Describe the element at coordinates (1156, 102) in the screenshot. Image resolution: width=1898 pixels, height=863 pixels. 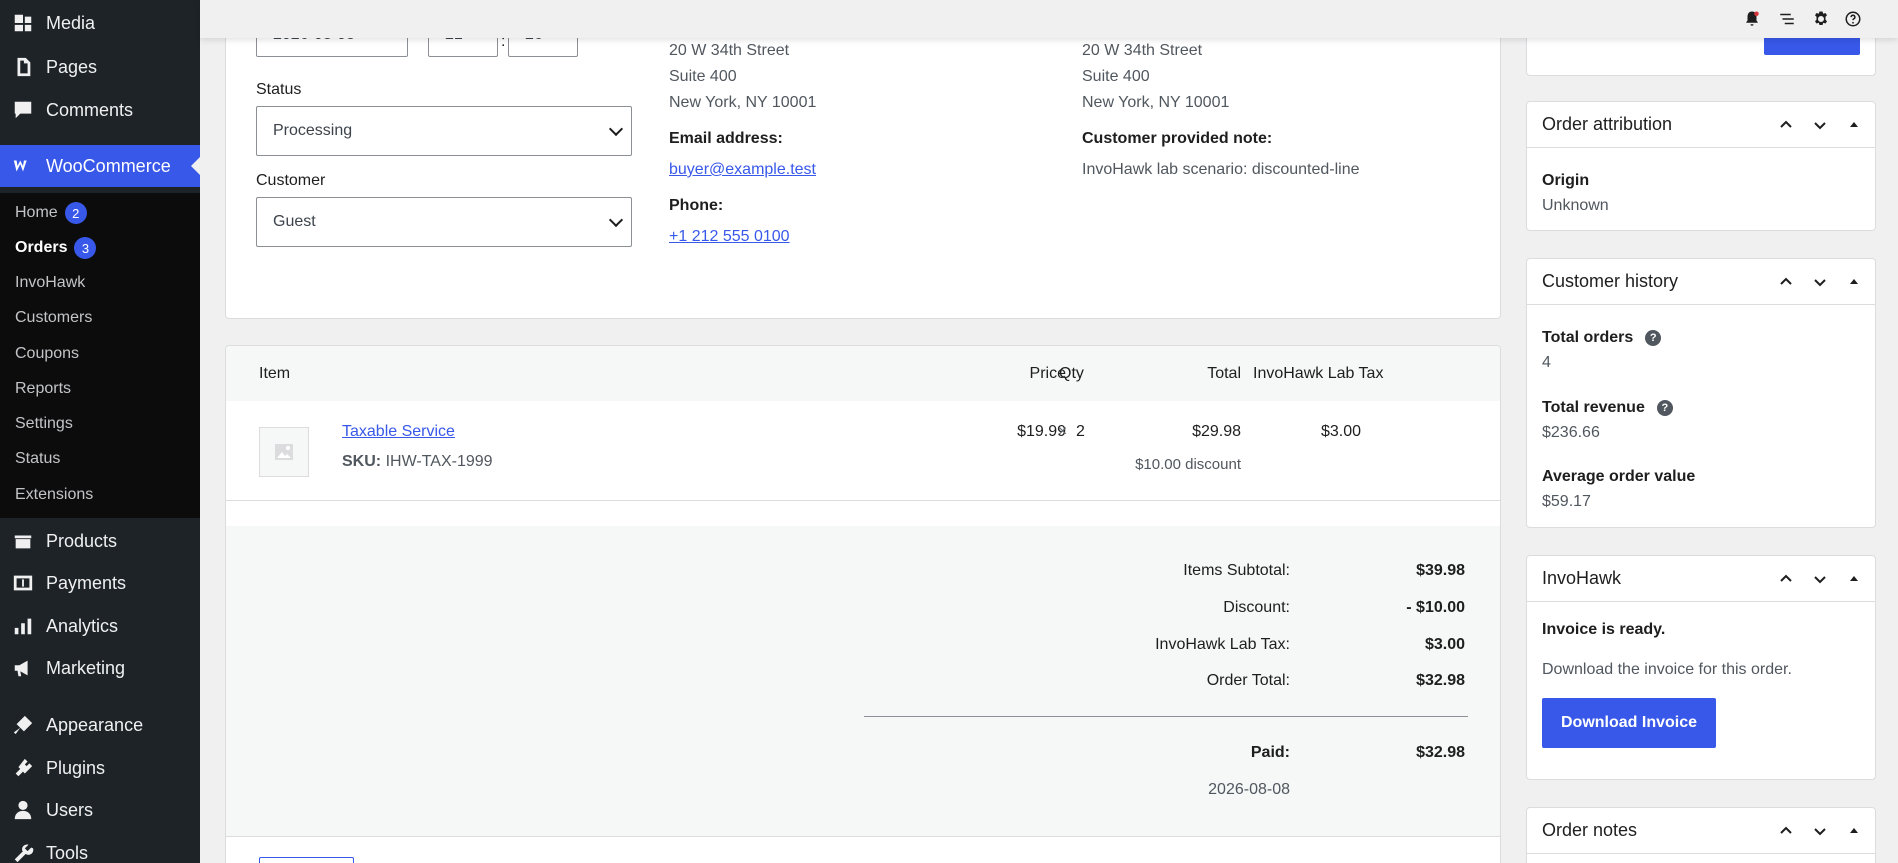
I see `shipping-city: New York, NY 10001` at that location.